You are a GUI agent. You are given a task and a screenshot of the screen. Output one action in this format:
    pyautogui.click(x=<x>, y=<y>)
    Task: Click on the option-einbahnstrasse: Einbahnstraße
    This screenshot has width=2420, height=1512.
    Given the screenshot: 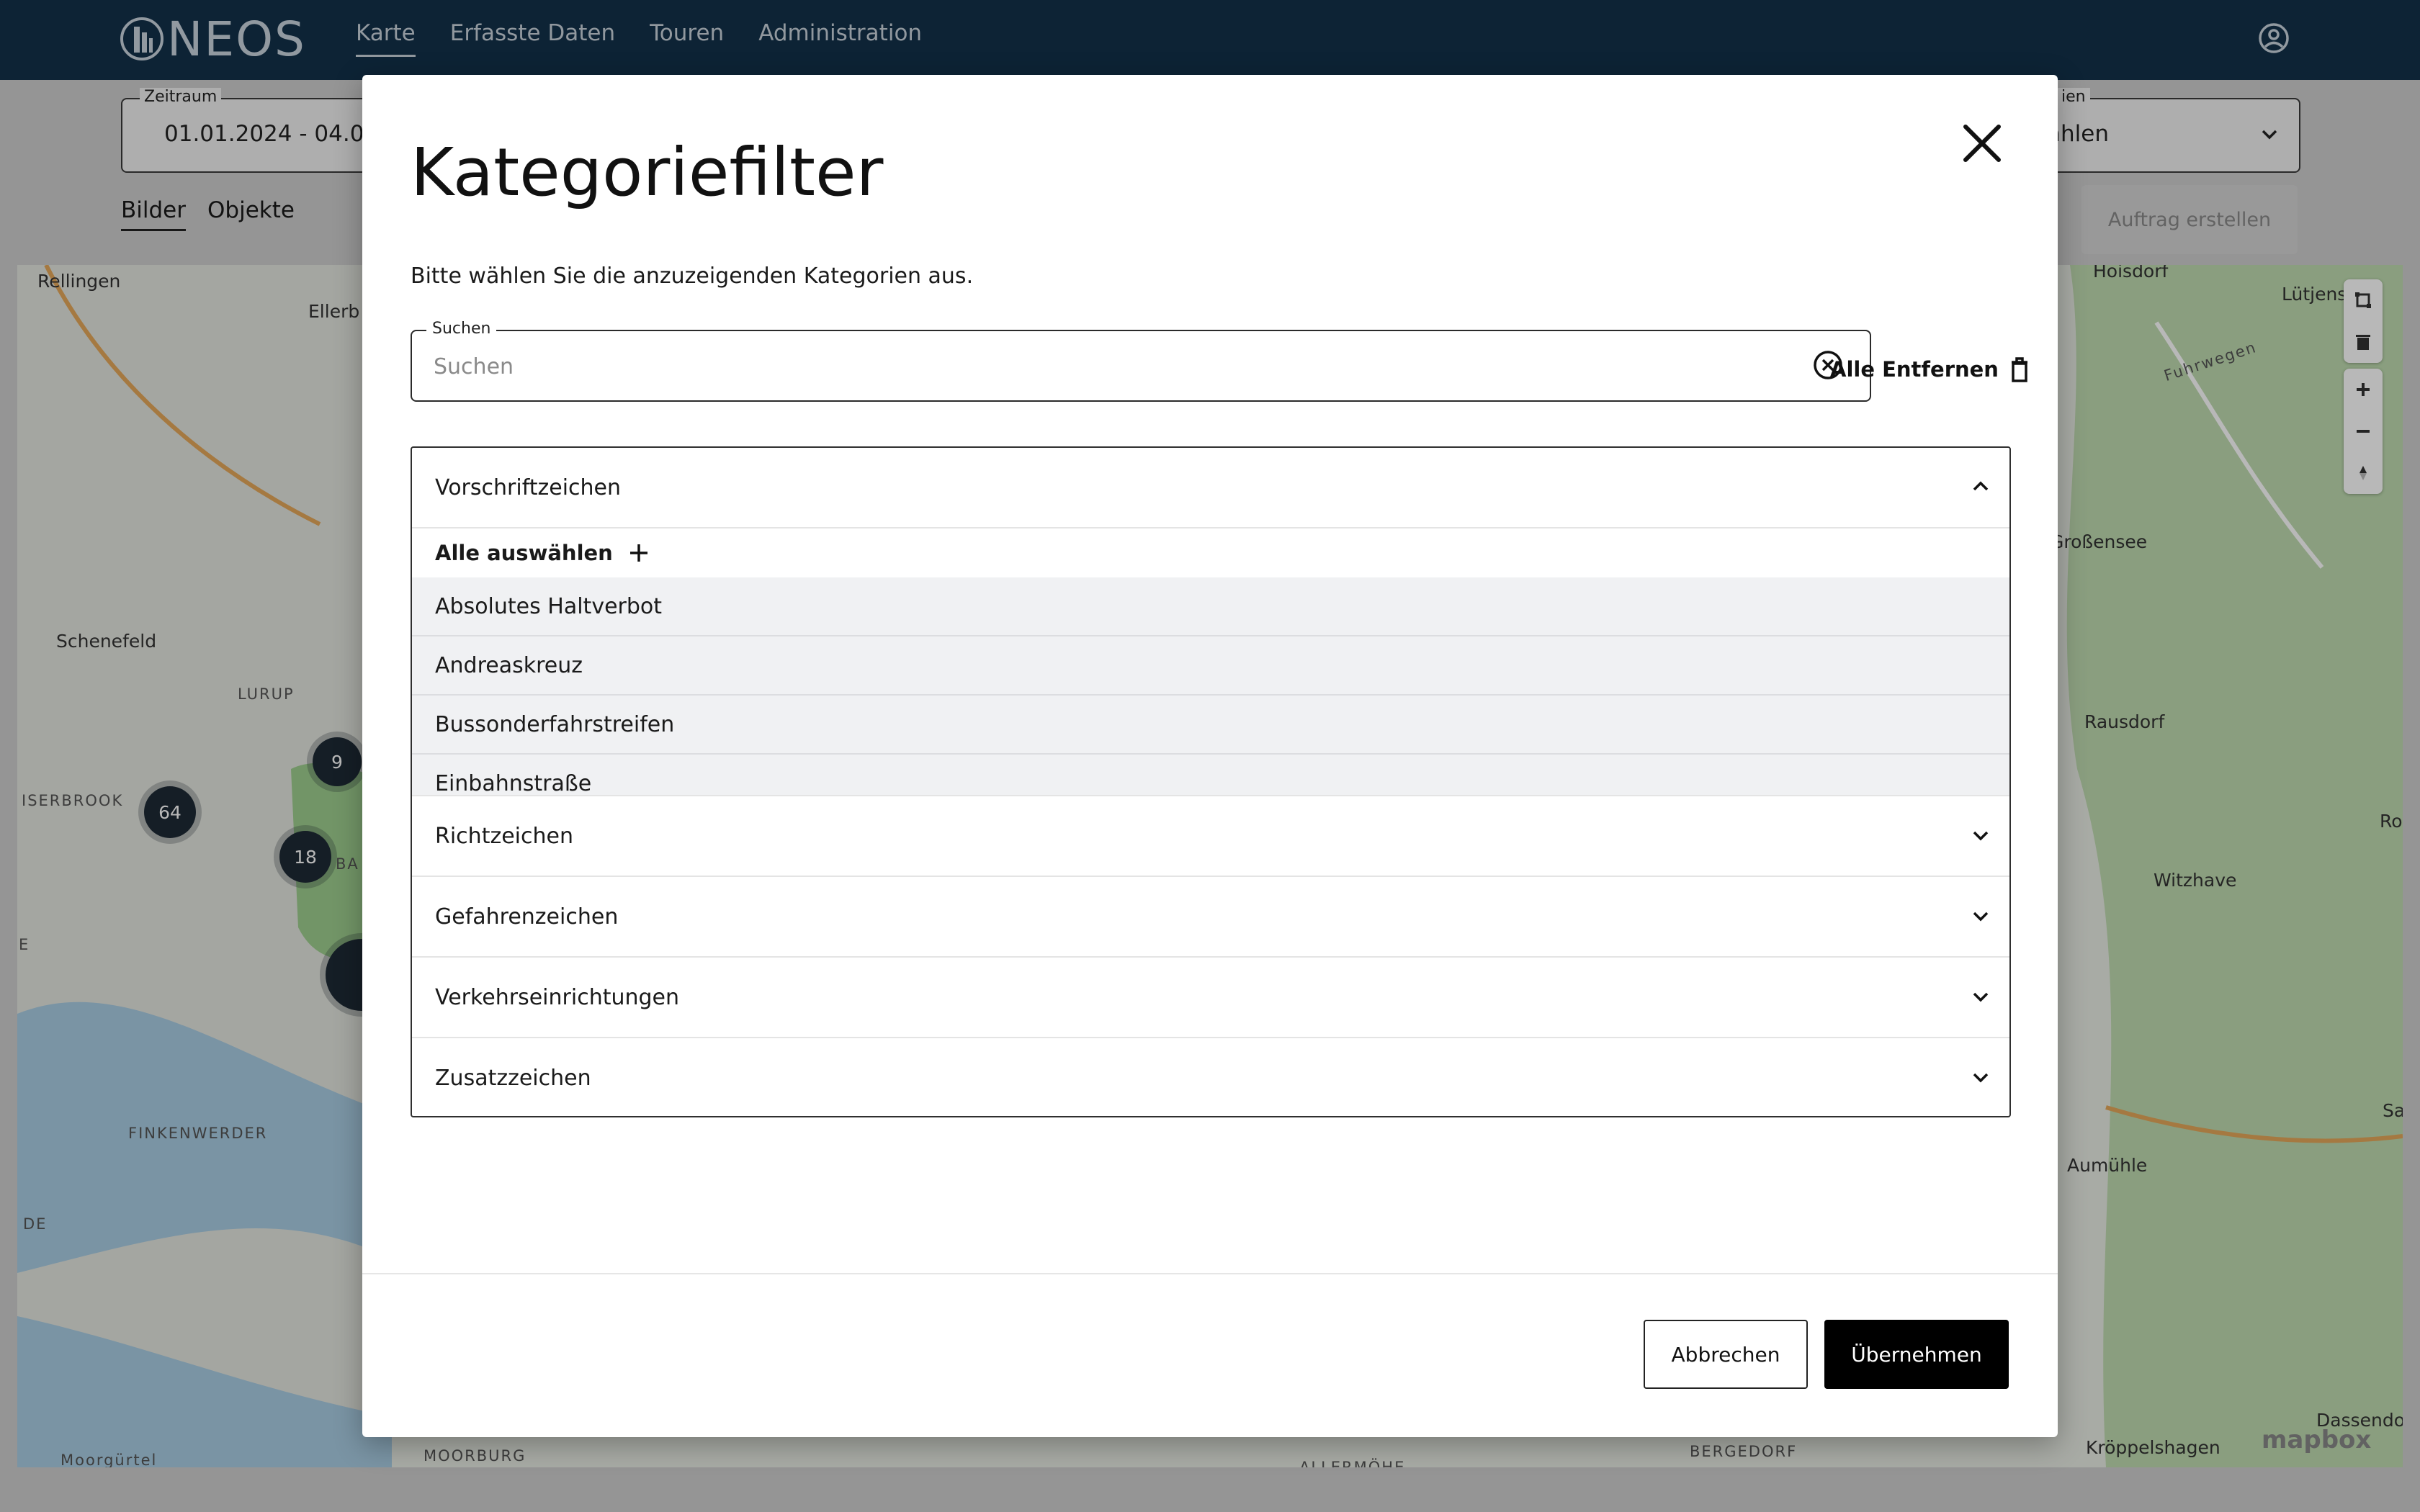 What is the action you would take?
    pyautogui.click(x=1210, y=774)
    